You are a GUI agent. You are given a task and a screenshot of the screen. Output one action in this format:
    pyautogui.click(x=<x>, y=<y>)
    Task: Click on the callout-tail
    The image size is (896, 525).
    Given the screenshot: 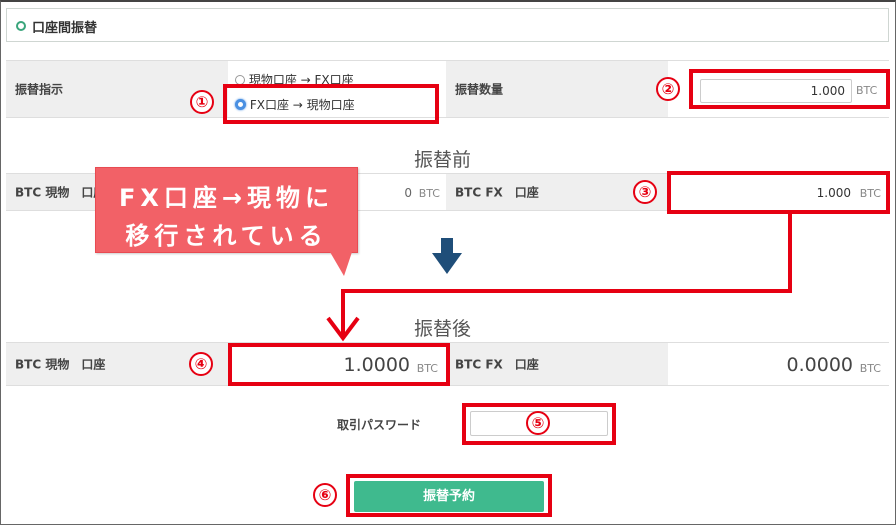 What is the action you would take?
    pyautogui.click(x=341, y=264)
    